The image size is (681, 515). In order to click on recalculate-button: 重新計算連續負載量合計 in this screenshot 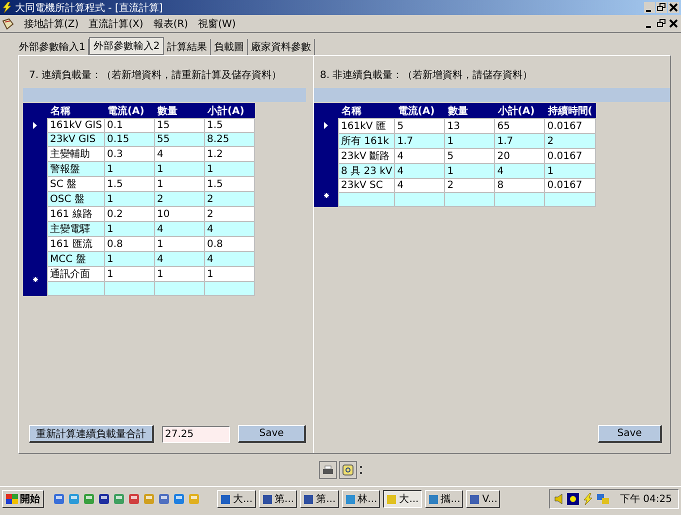, I will do `click(91, 434)`.